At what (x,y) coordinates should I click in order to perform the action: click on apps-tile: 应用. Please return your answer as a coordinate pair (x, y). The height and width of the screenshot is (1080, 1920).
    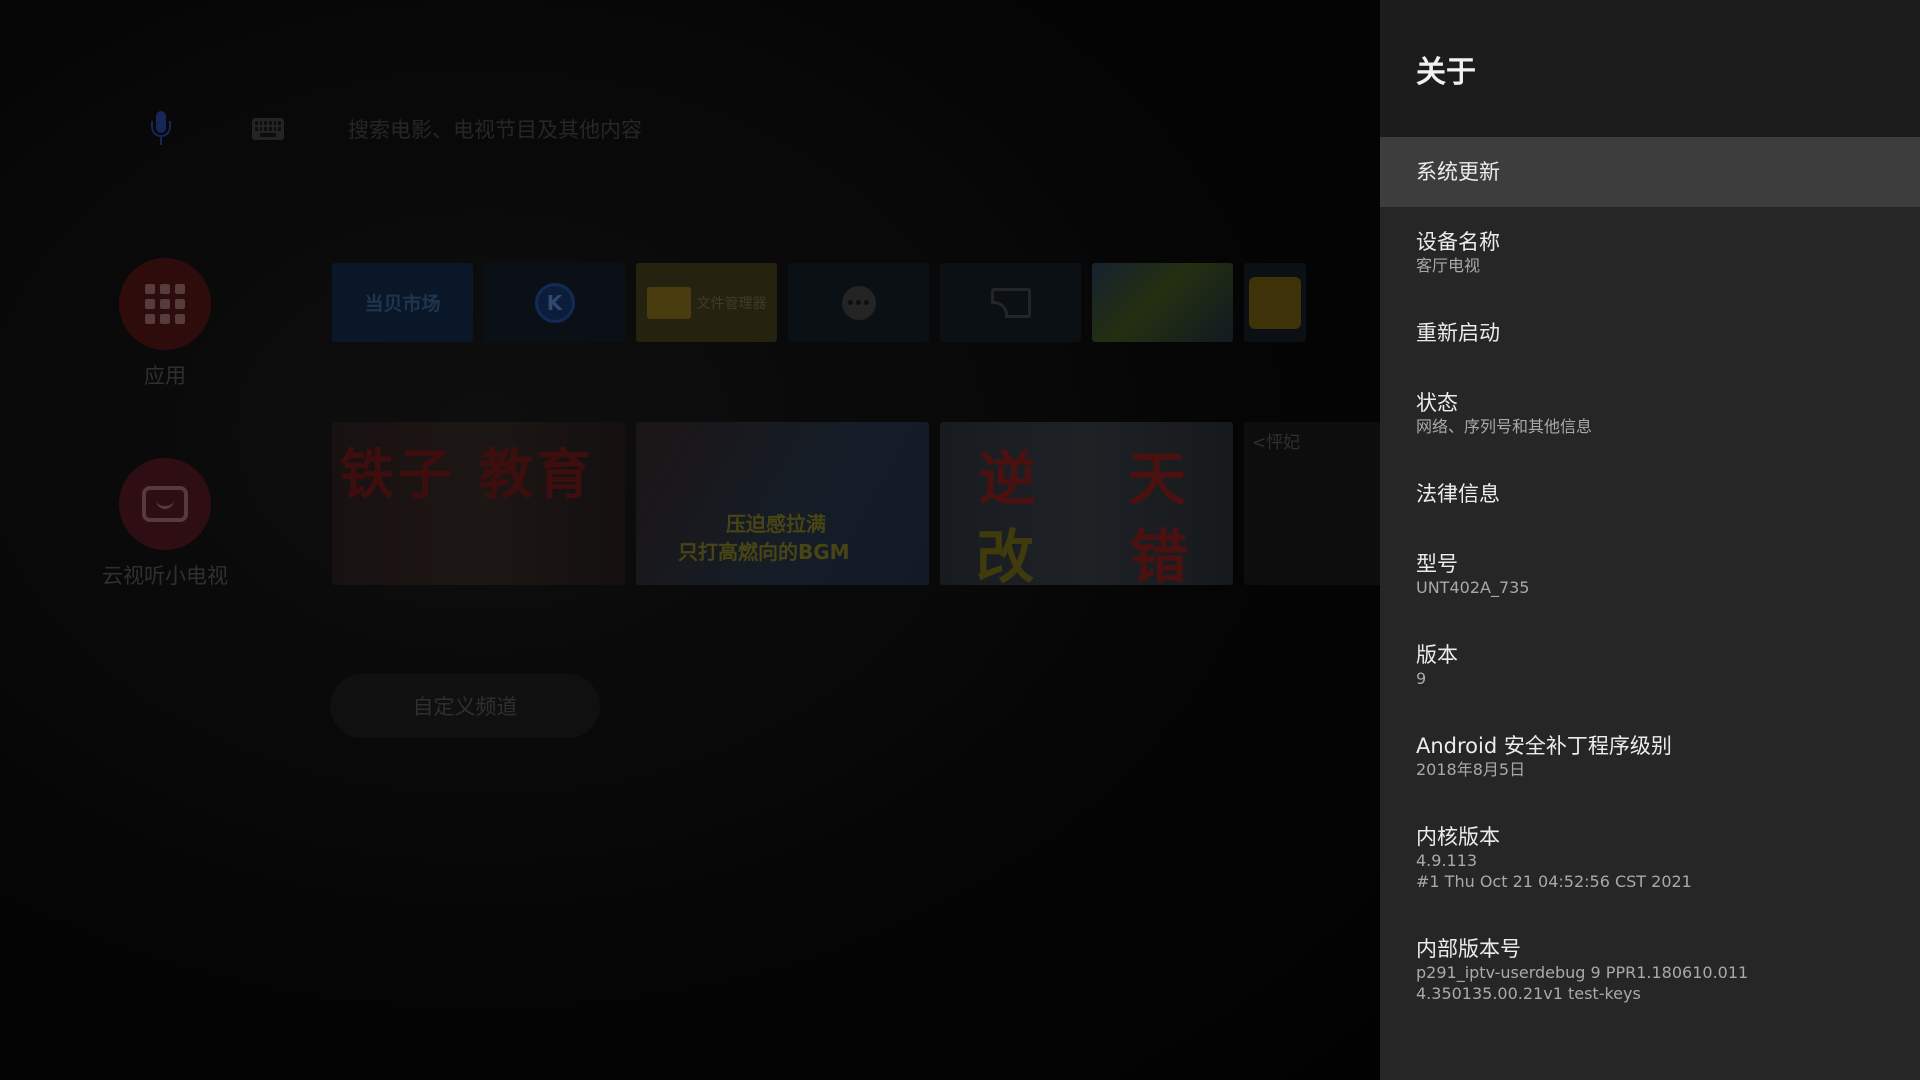
    Looking at the image, I should click on (165, 324).